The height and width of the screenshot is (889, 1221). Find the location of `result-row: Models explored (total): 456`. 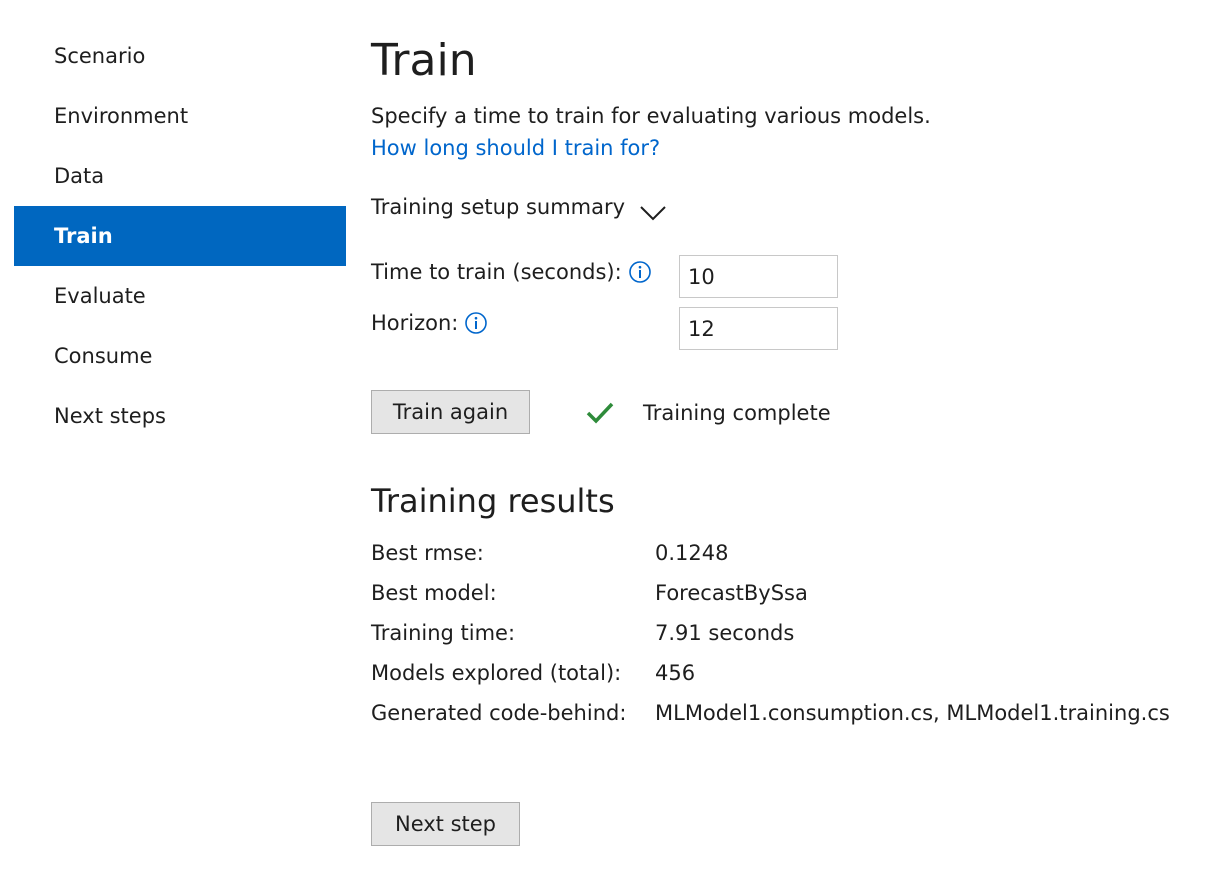

result-row: Models explored (total): 456 is located at coordinates (770, 673).